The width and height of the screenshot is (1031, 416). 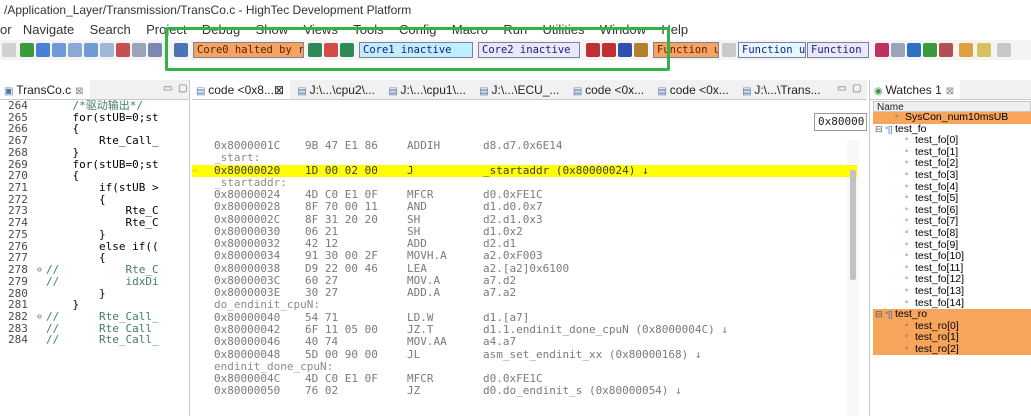 I want to click on core-stop-icon, so click(x=331, y=50).